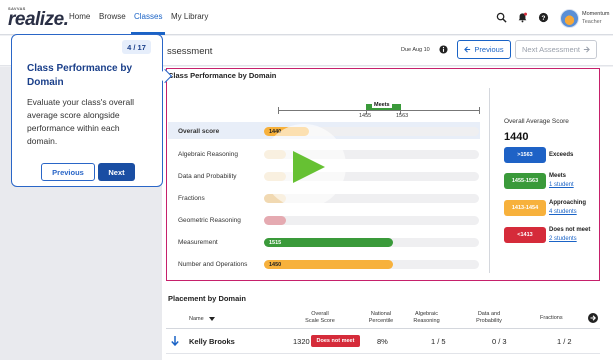 This screenshot has height=360, width=613. I want to click on column-header-scale-score: Overall Scale Score, so click(320, 318).